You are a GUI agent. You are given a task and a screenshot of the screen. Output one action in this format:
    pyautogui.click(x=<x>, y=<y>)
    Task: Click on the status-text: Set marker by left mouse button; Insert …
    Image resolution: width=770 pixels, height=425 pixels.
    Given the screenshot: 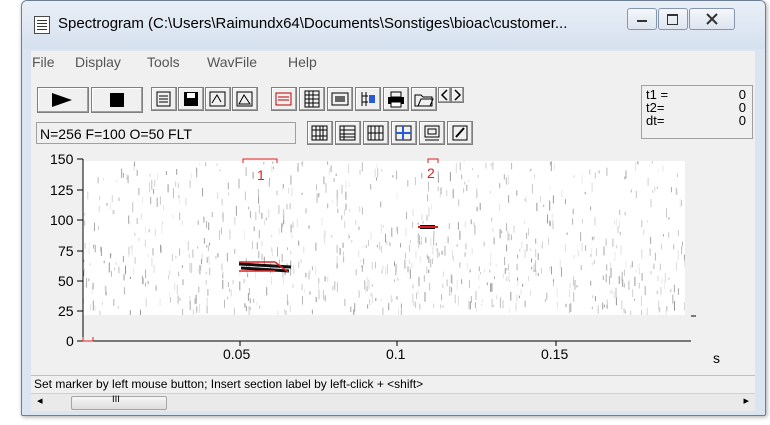 What is the action you would take?
    pyautogui.click(x=229, y=384)
    